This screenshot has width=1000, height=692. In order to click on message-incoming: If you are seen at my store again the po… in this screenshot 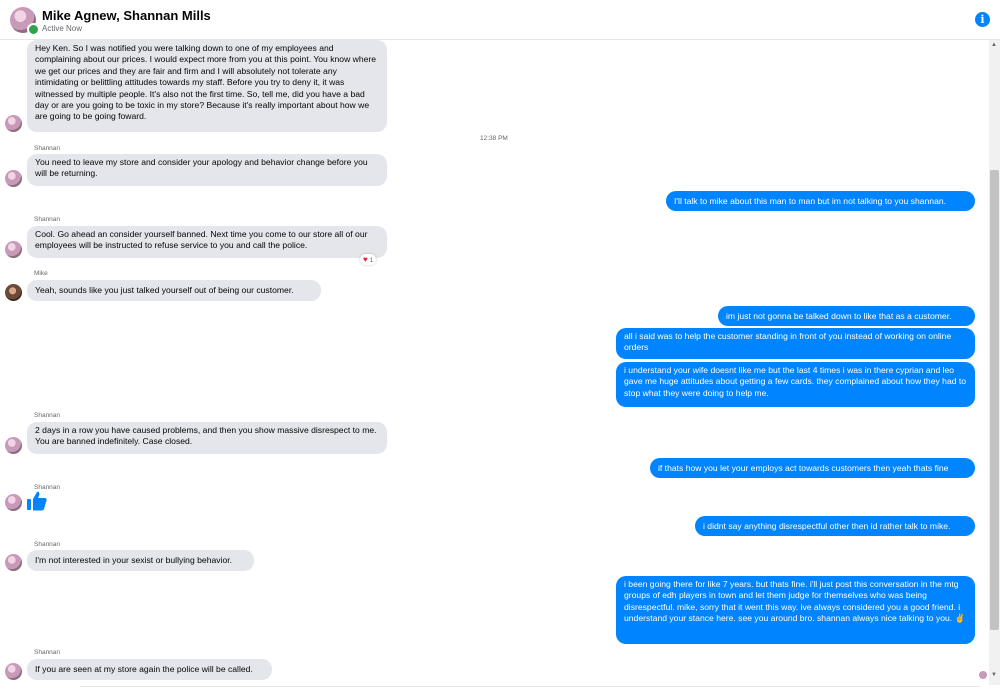, I will do `click(149, 669)`.